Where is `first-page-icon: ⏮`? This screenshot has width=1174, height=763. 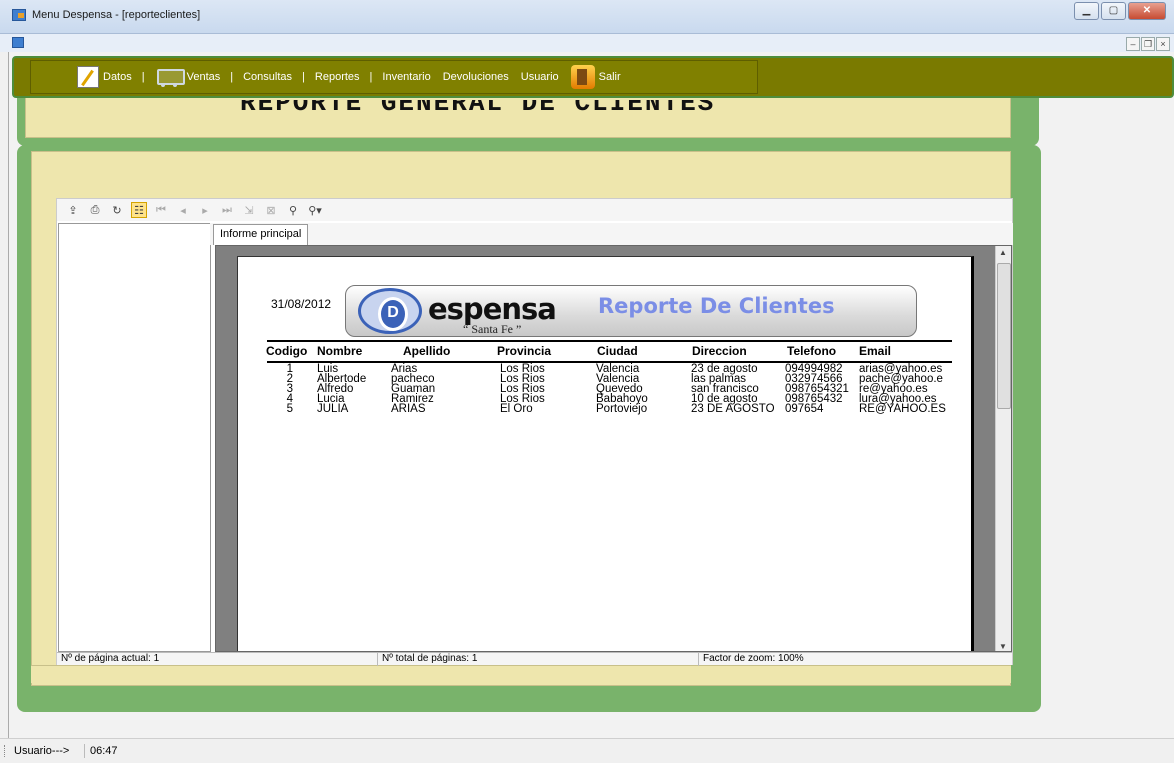
first-page-icon: ⏮ is located at coordinates (161, 210).